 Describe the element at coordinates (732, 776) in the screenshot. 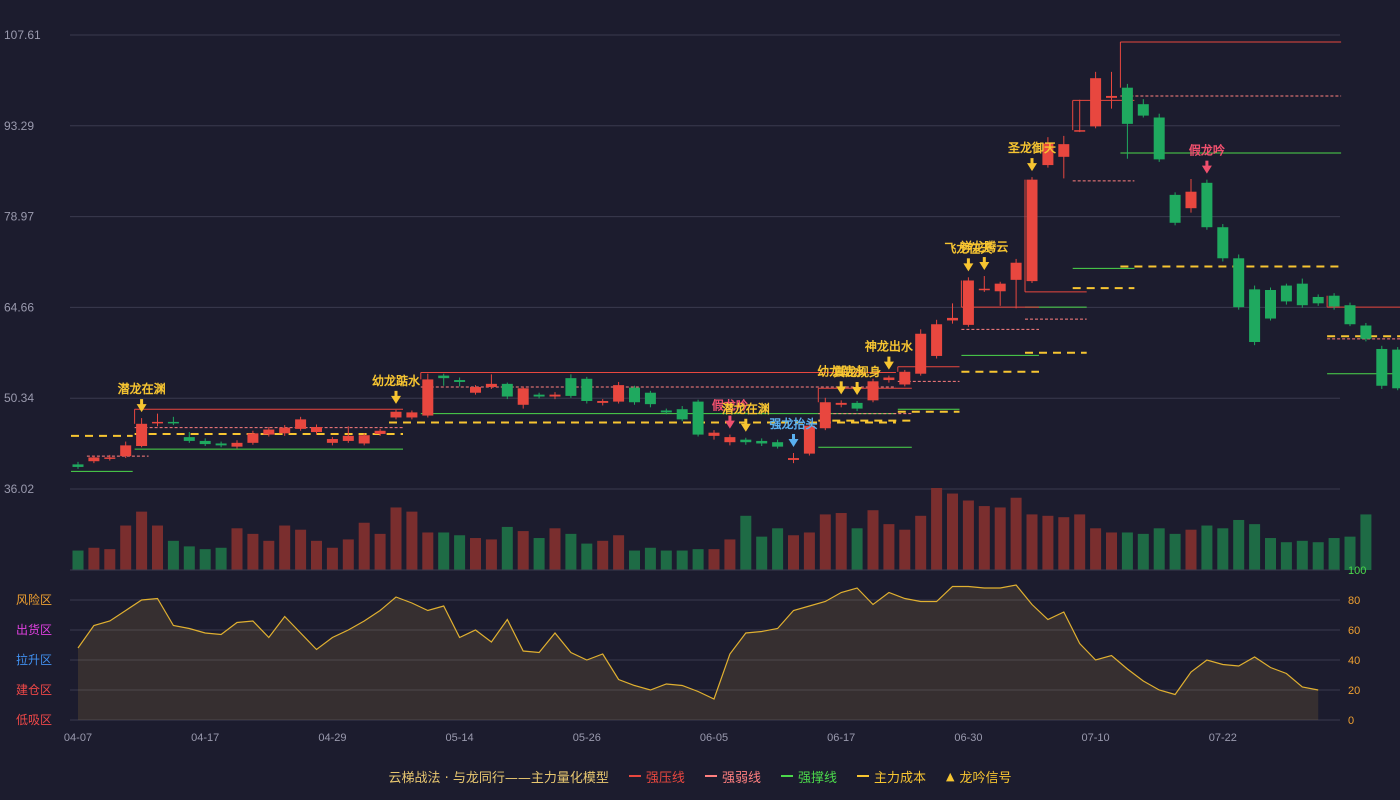

I see `legend-weak-line: 强弱线` at that location.